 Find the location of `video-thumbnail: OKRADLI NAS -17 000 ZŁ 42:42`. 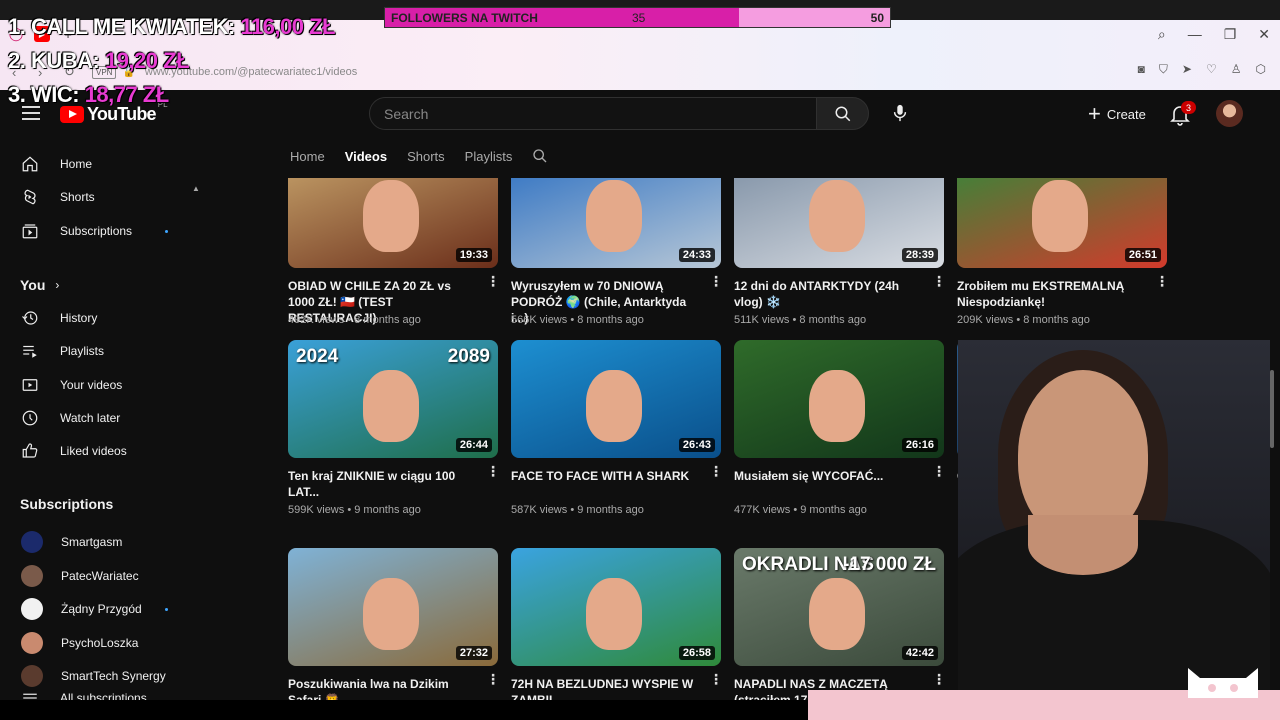

video-thumbnail: OKRADLI NAS -17 000 ZŁ 42:42 is located at coordinates (839, 607).